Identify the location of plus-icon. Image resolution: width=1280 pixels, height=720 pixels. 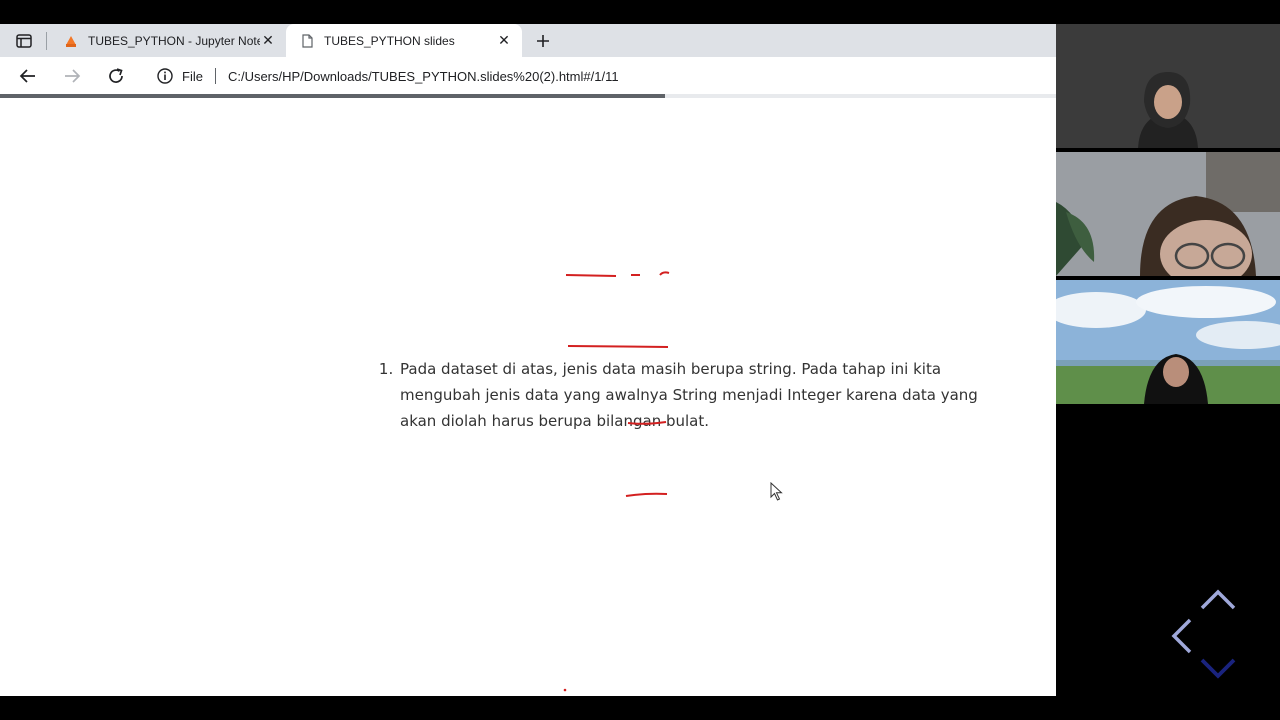
(543, 41).